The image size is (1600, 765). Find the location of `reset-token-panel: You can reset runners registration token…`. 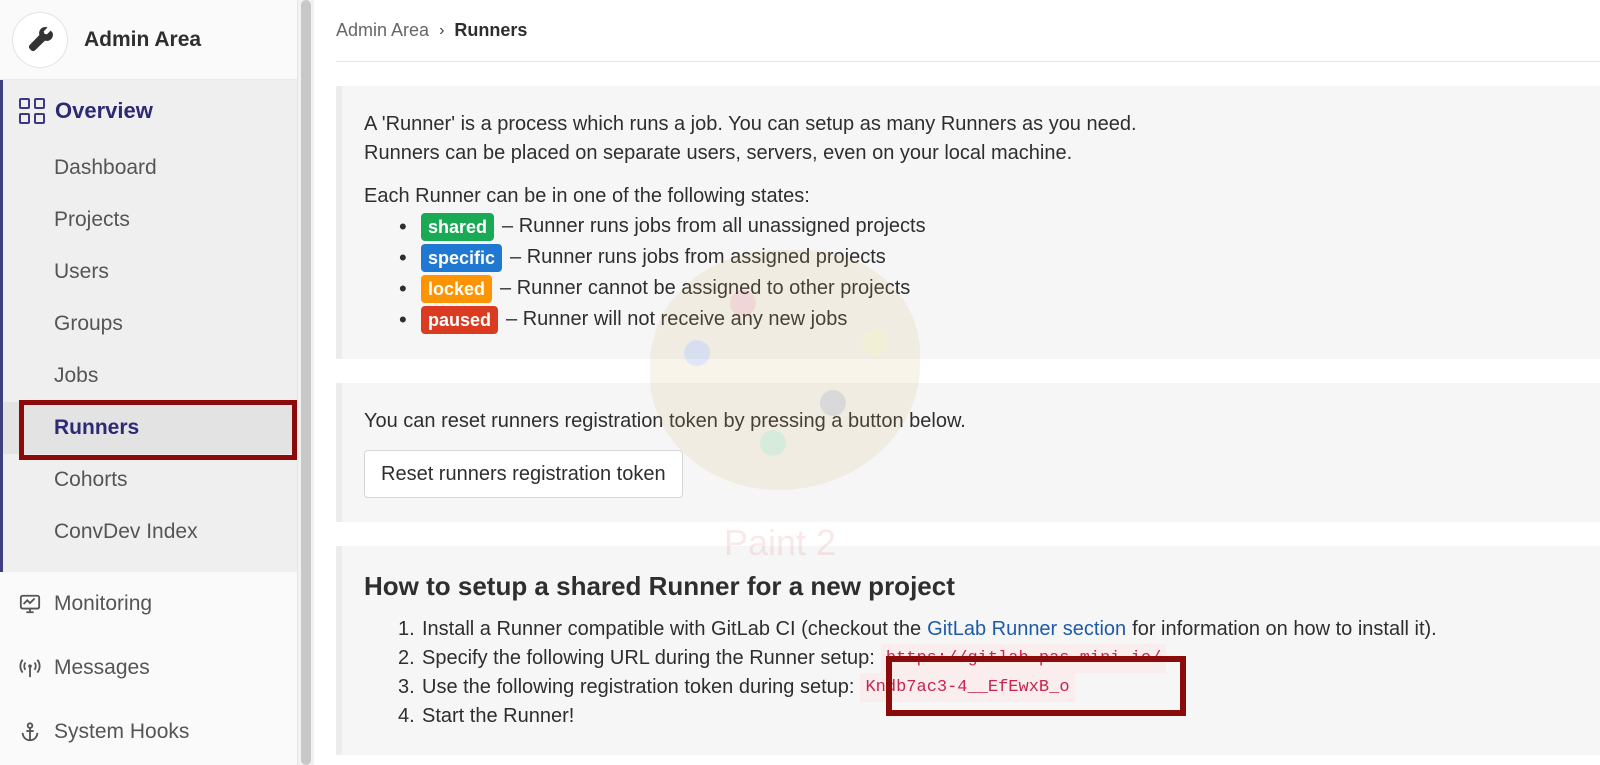

reset-token-panel: You can reset runners registration token… is located at coordinates (968, 452).